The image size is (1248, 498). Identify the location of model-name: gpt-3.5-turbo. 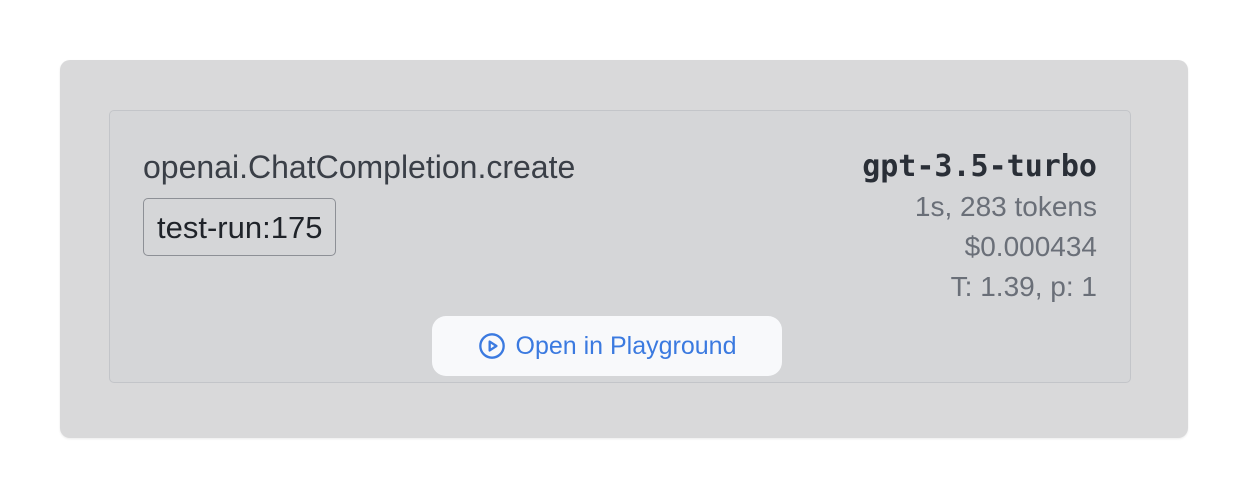
(979, 166).